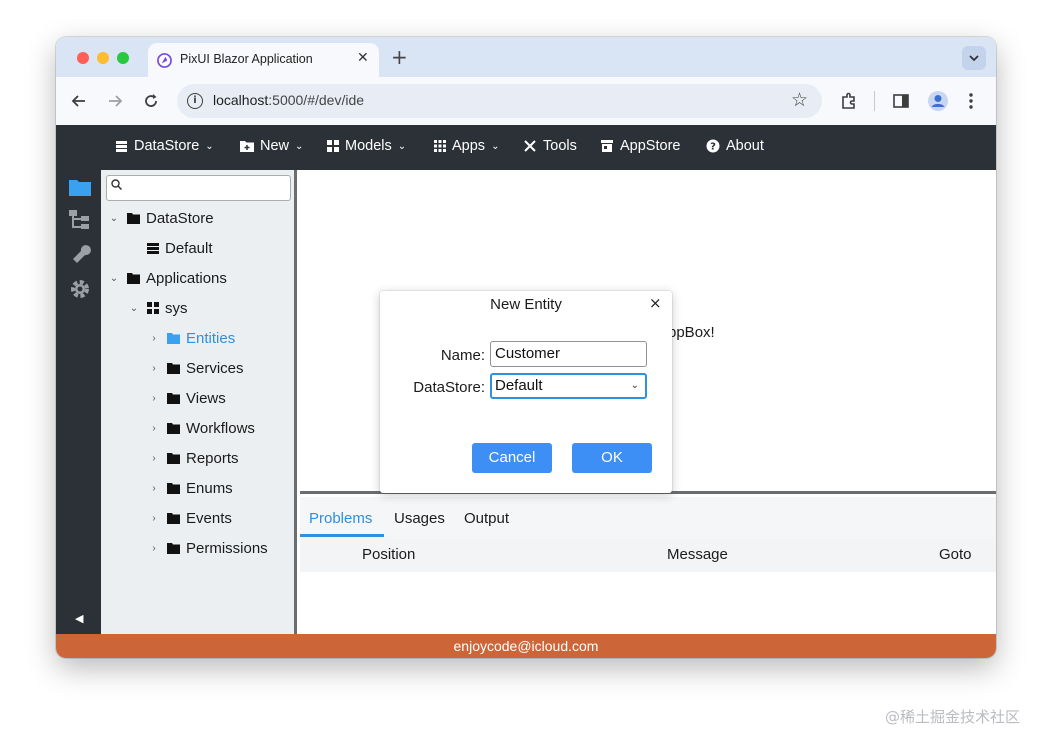  What do you see at coordinates (191, 338) in the screenshot?
I see `tree-node-entities: › Entities` at bounding box center [191, 338].